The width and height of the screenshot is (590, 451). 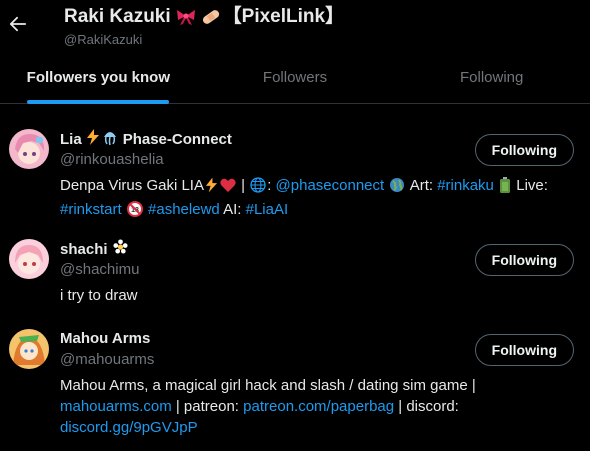 I want to click on ribbon-emoji-icon, so click(x=186, y=17).